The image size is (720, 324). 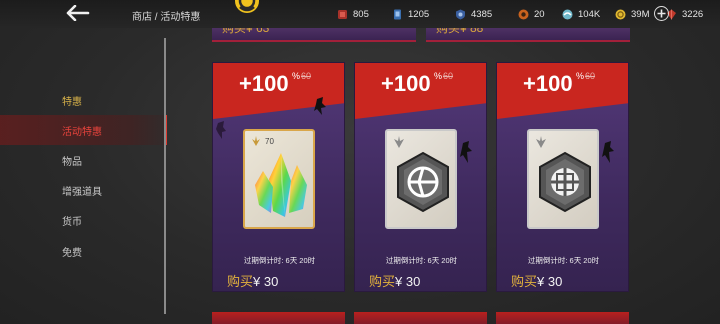 What do you see at coordinates (419, 14) in the screenshot?
I see `currency-value: 1205` at bounding box center [419, 14].